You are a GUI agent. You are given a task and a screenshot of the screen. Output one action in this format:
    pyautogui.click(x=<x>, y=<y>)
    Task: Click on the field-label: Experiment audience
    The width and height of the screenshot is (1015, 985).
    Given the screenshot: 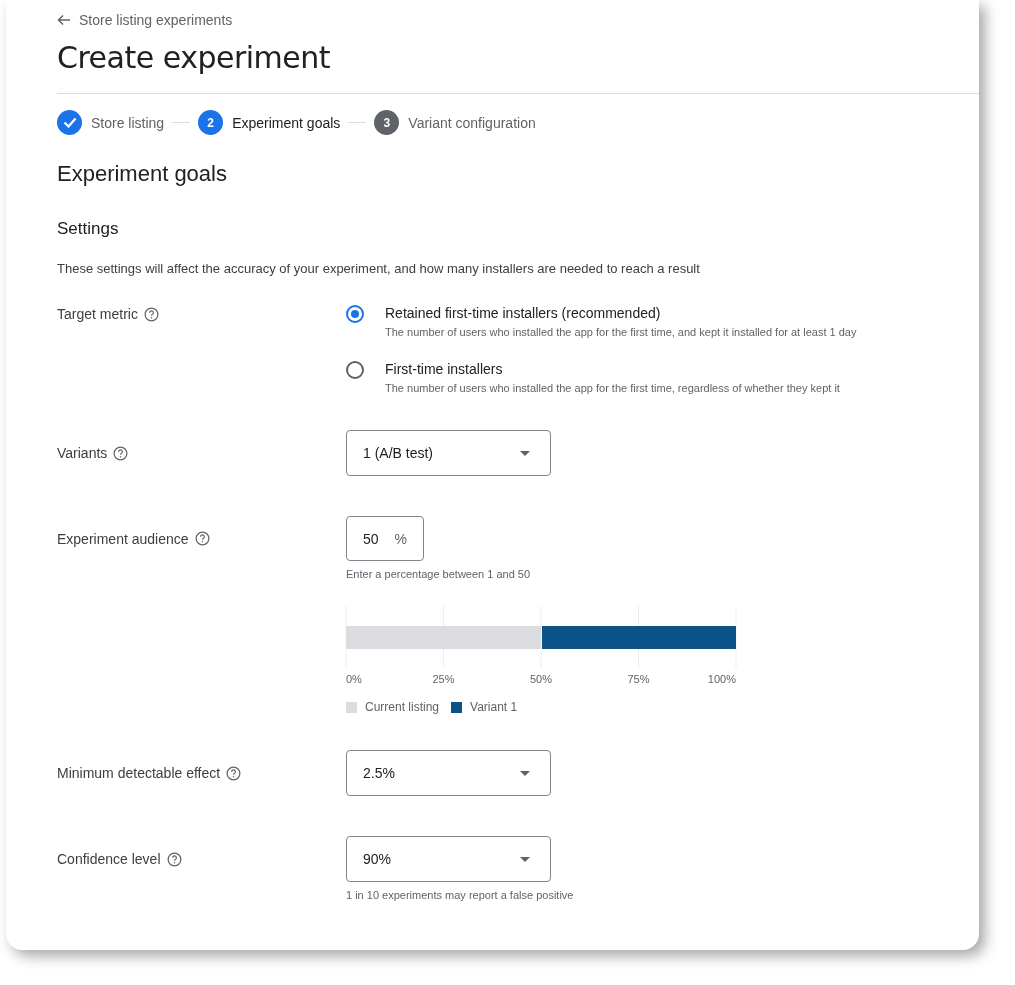 What is the action you would take?
    pyautogui.click(x=123, y=538)
    